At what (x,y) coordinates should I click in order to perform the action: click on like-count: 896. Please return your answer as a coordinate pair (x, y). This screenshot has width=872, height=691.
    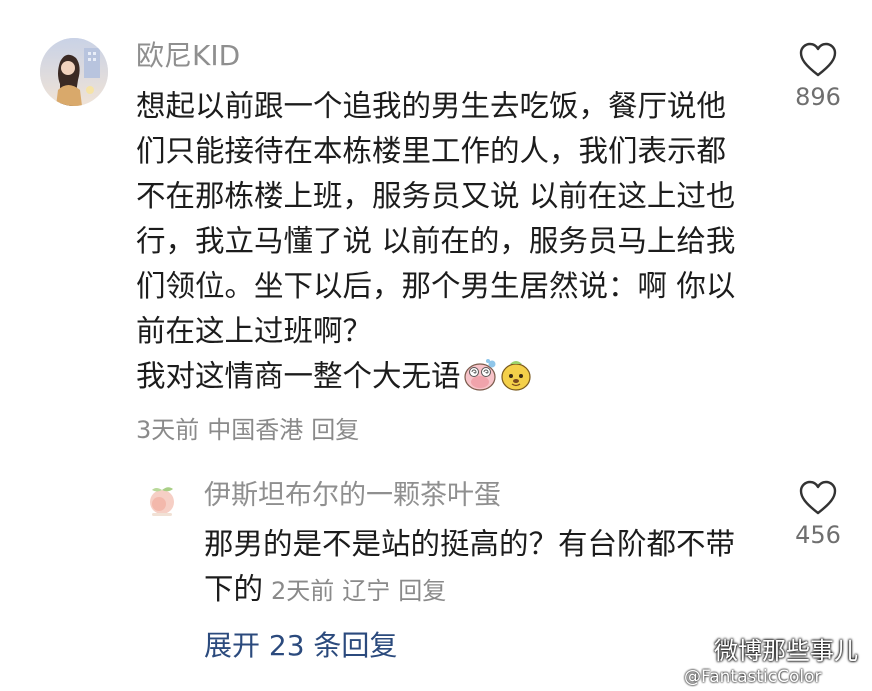
    Looking at the image, I should click on (818, 97).